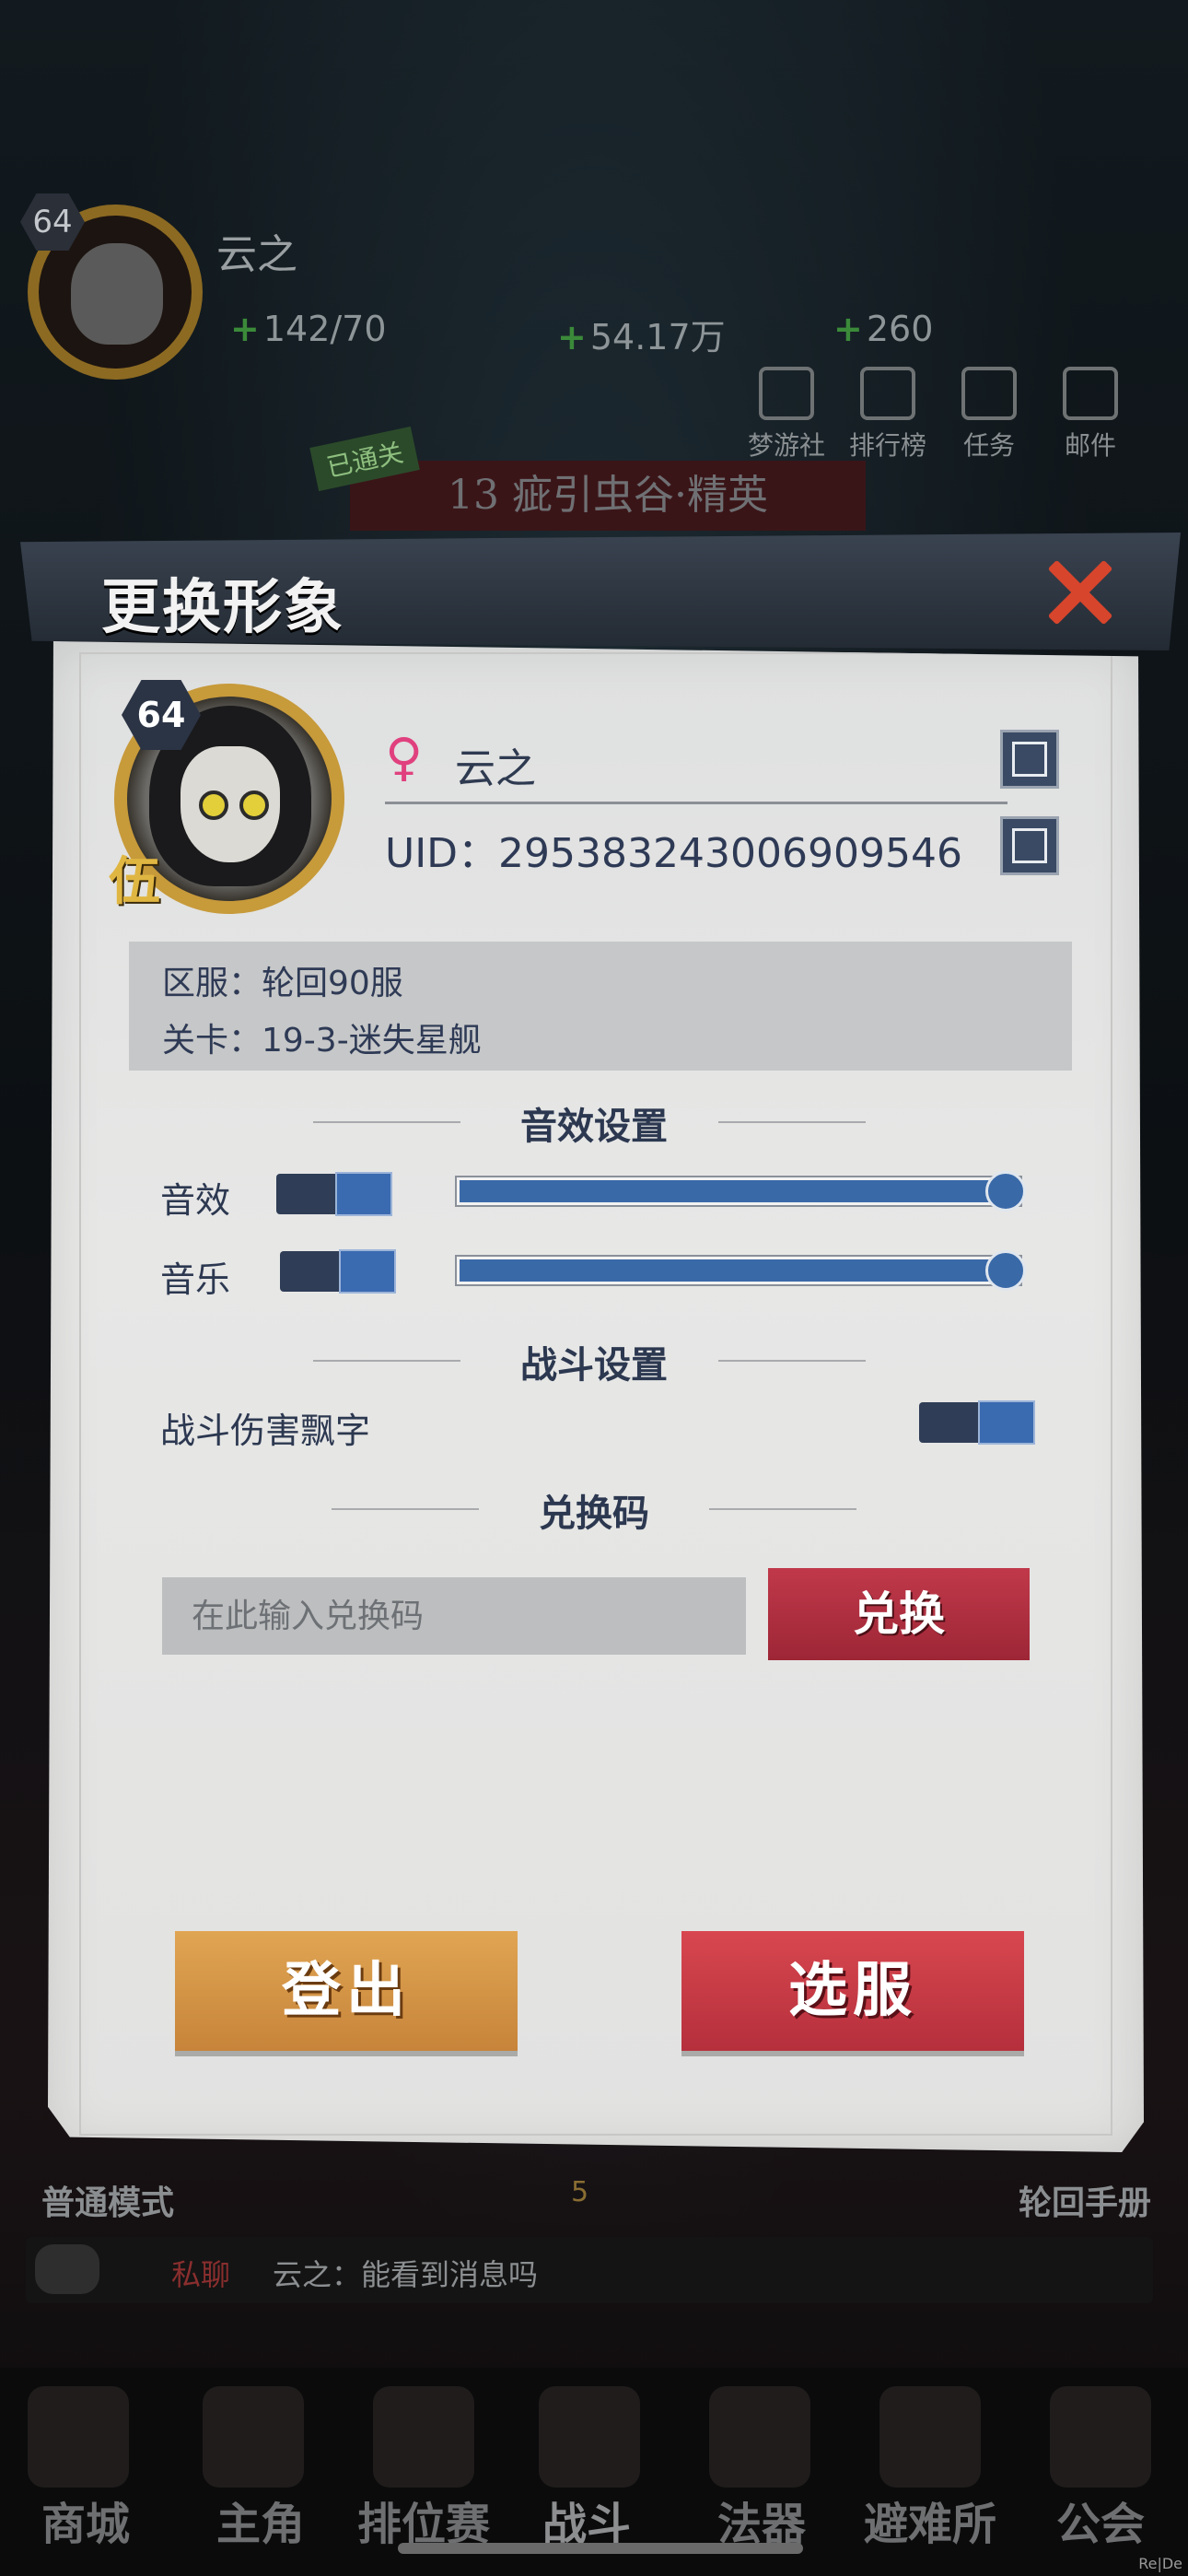 This screenshot has height=2576, width=1188. I want to click on redeem-code-title: 兑换码, so click(594, 1514).